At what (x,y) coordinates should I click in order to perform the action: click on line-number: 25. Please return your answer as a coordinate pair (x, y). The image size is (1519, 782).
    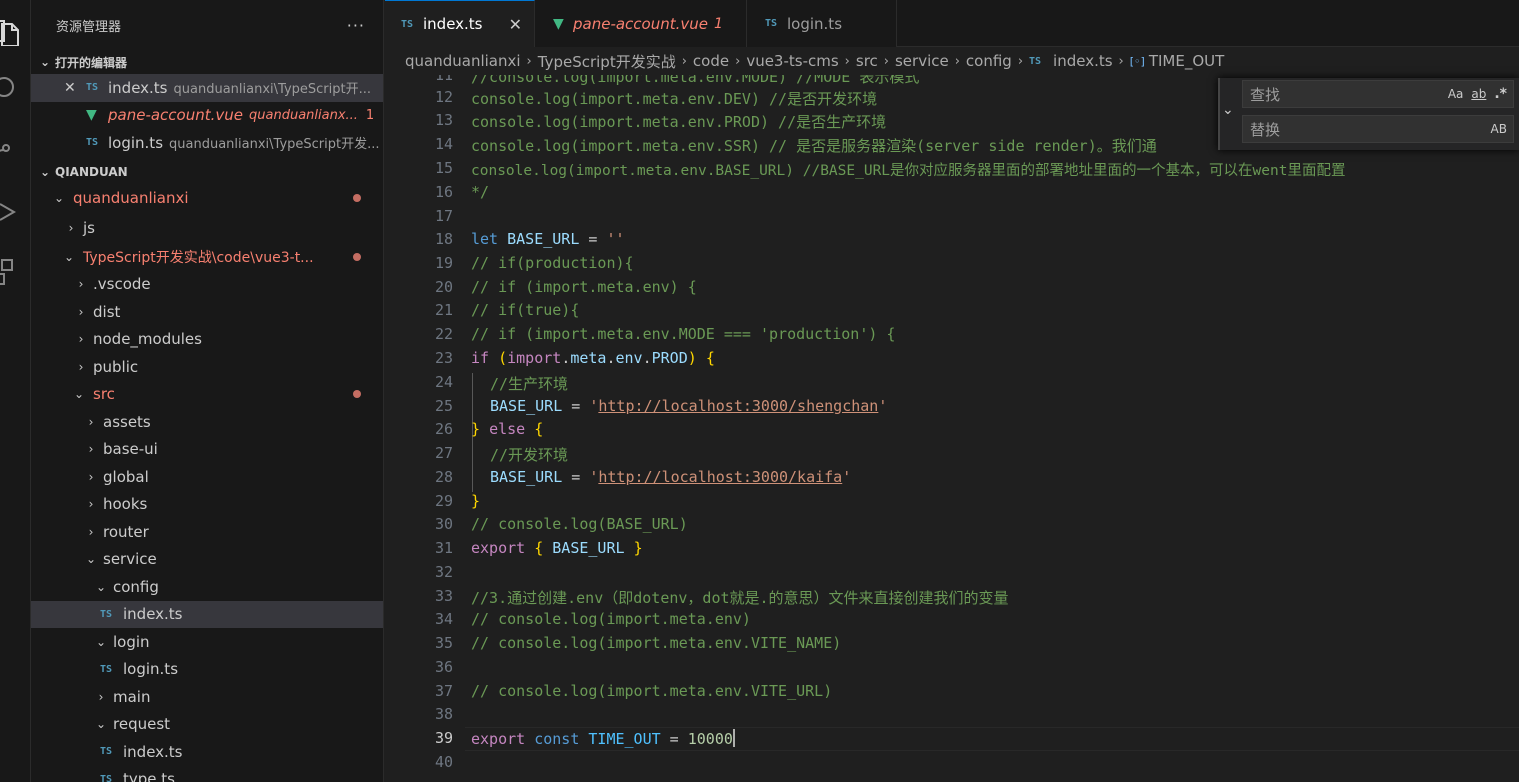
    Looking at the image, I should click on (443, 406).